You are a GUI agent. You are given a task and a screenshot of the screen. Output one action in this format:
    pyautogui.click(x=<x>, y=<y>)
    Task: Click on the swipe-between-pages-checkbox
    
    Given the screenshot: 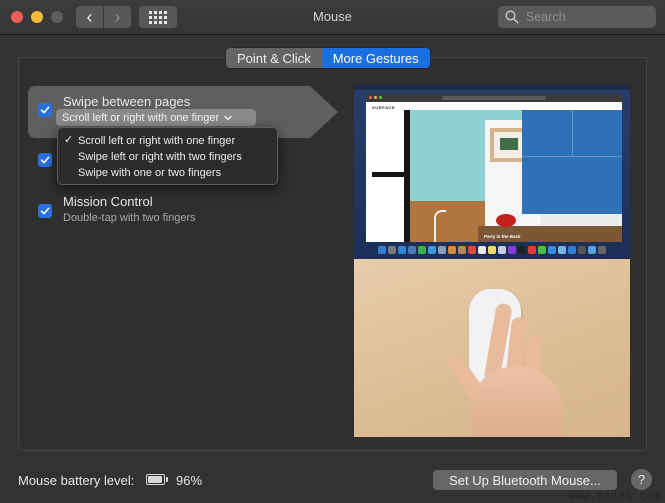 What is the action you would take?
    pyautogui.click(x=45, y=110)
    